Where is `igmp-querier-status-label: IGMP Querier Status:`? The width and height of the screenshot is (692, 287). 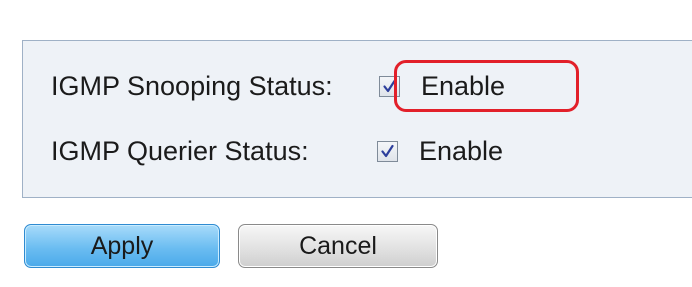
igmp-querier-status-label: IGMP Querier Status: is located at coordinates (180, 150).